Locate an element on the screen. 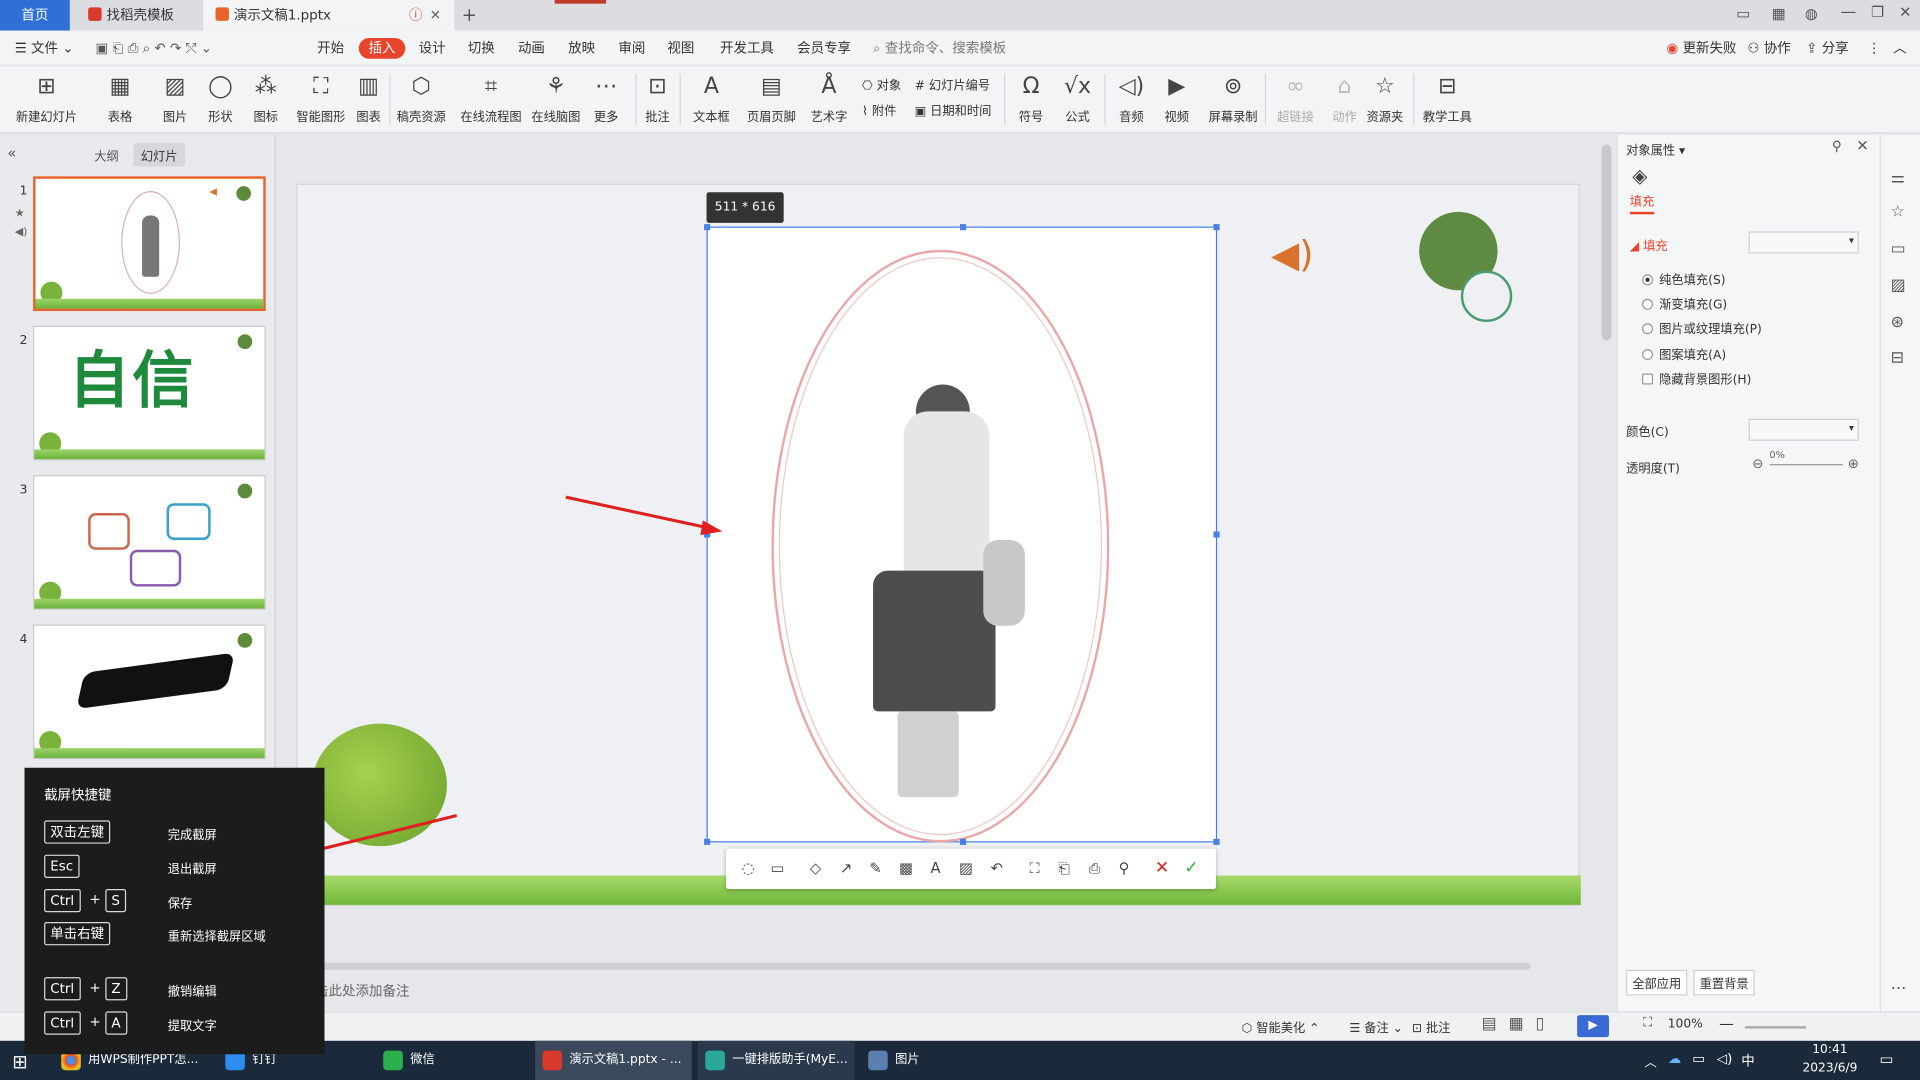 The height and width of the screenshot is (1080, 1920). close-panel-icon: ✕ is located at coordinates (1862, 145).